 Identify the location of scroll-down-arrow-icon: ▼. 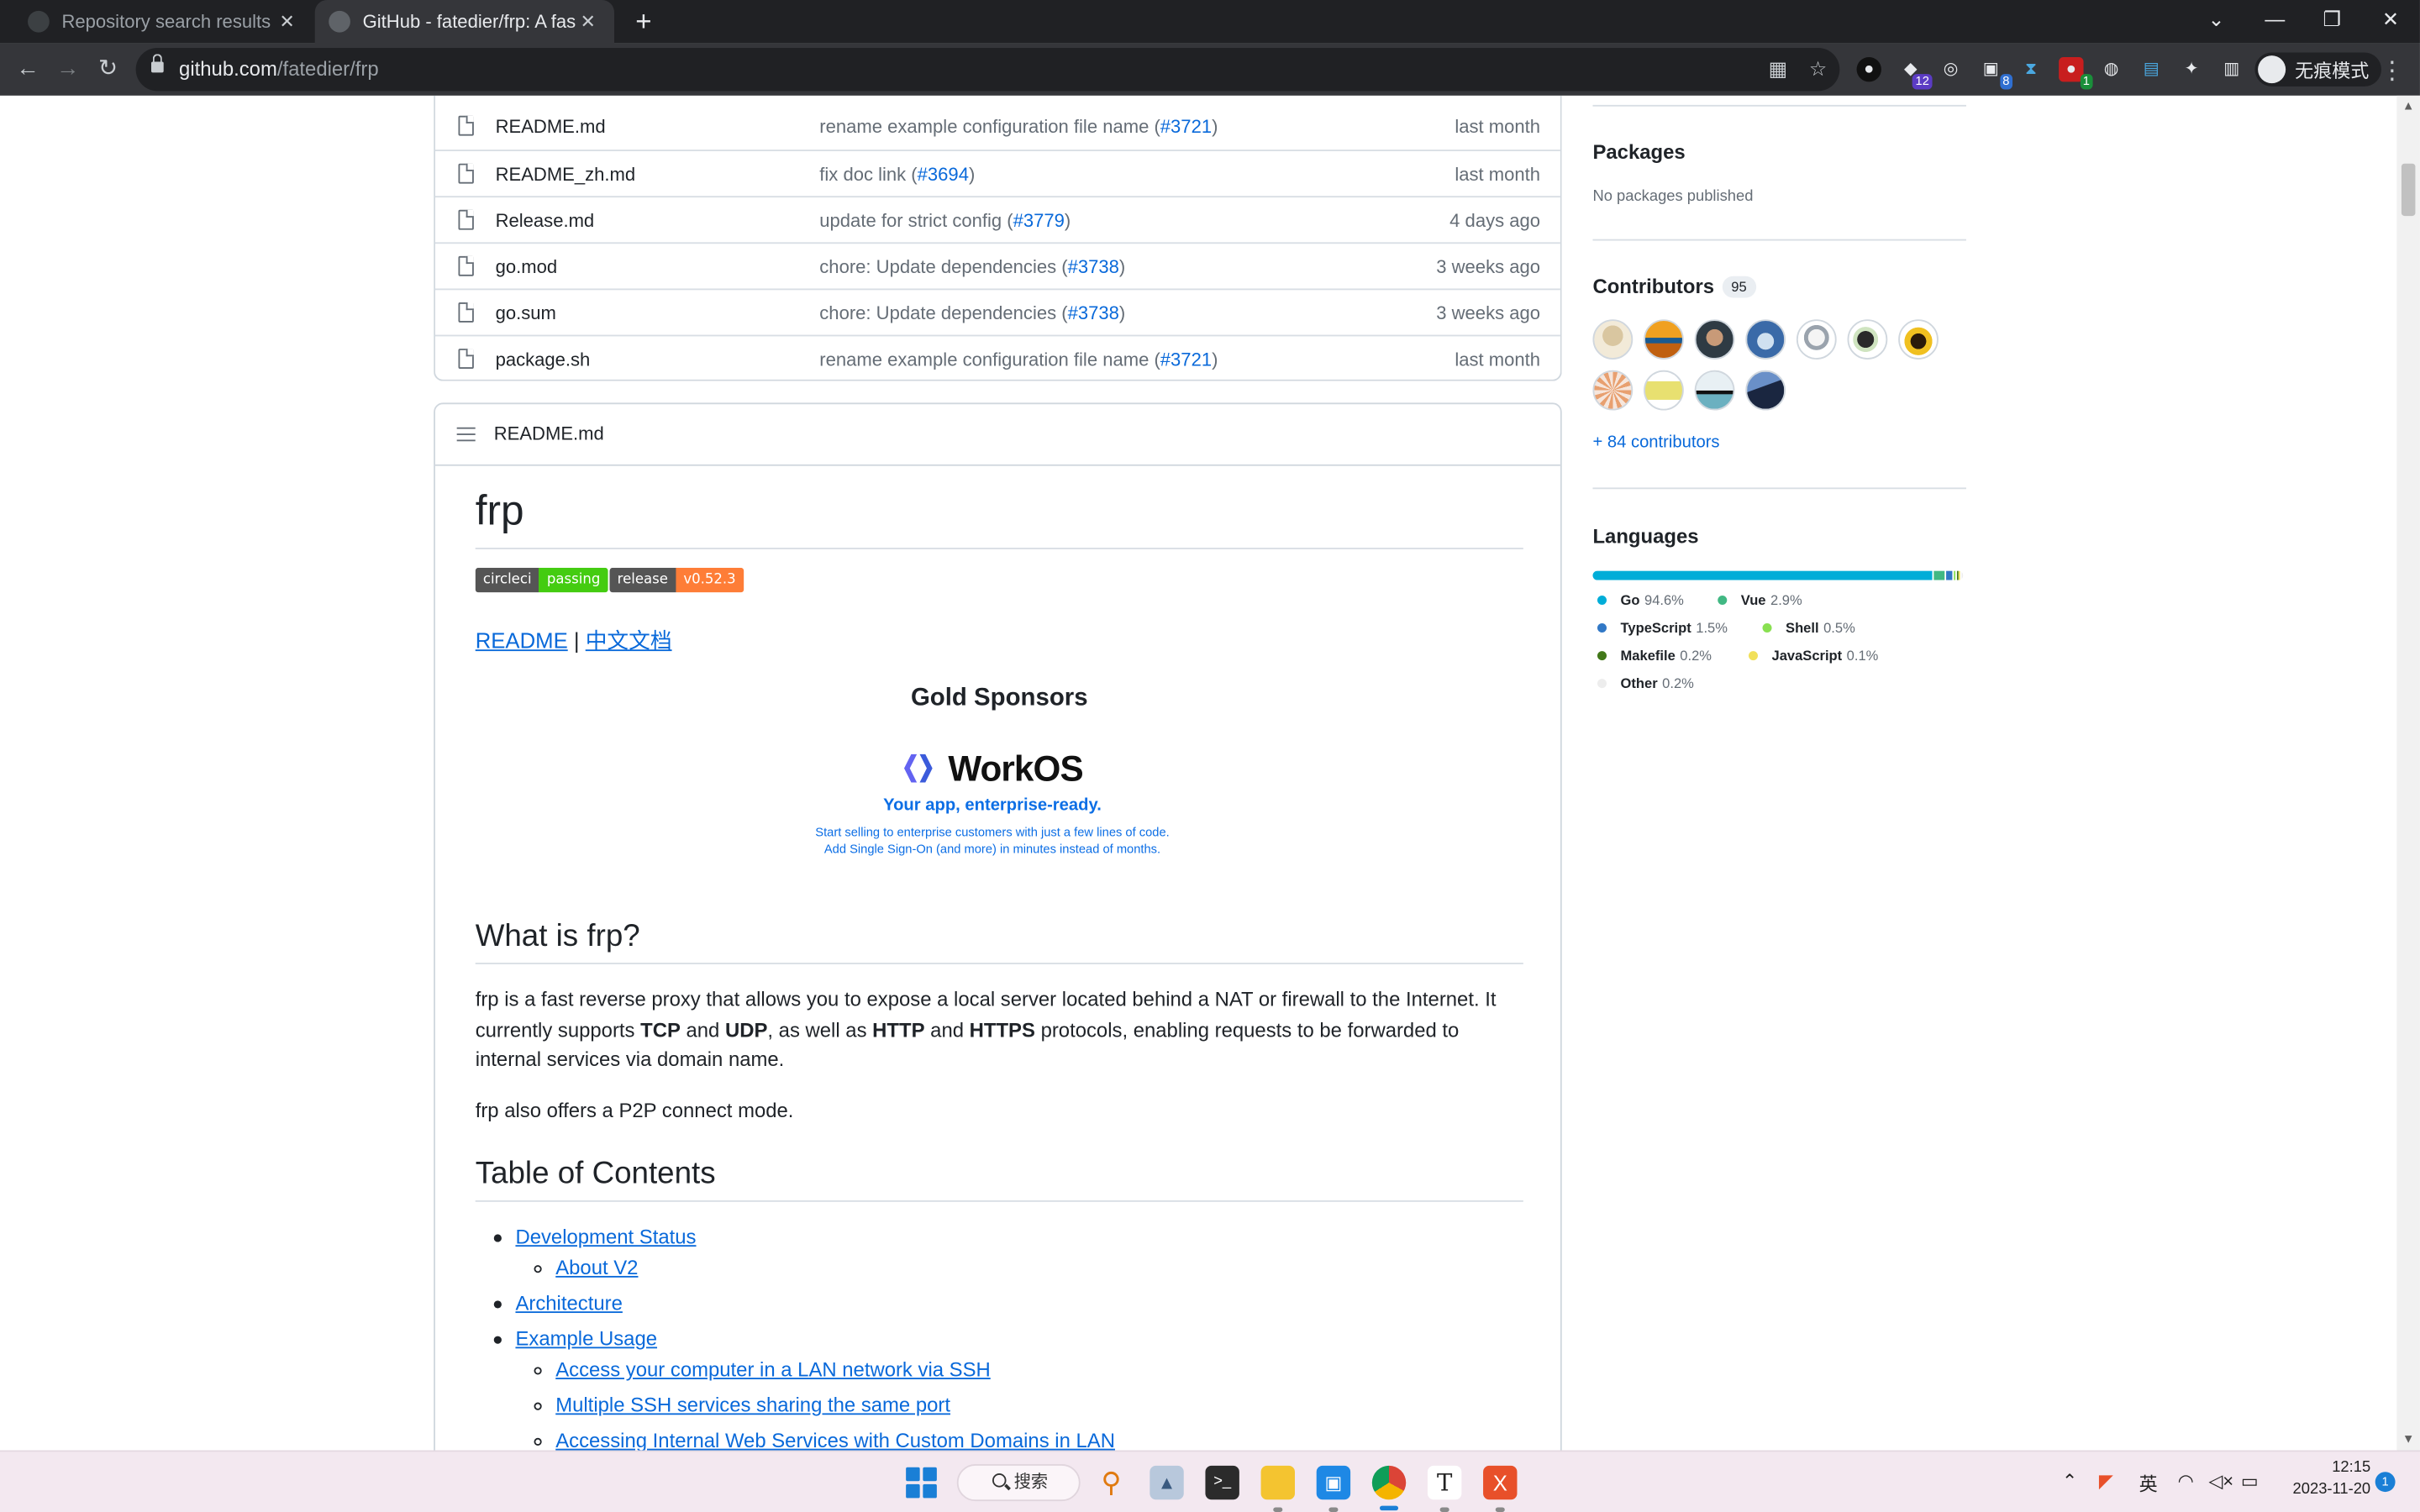
(2408, 1440).